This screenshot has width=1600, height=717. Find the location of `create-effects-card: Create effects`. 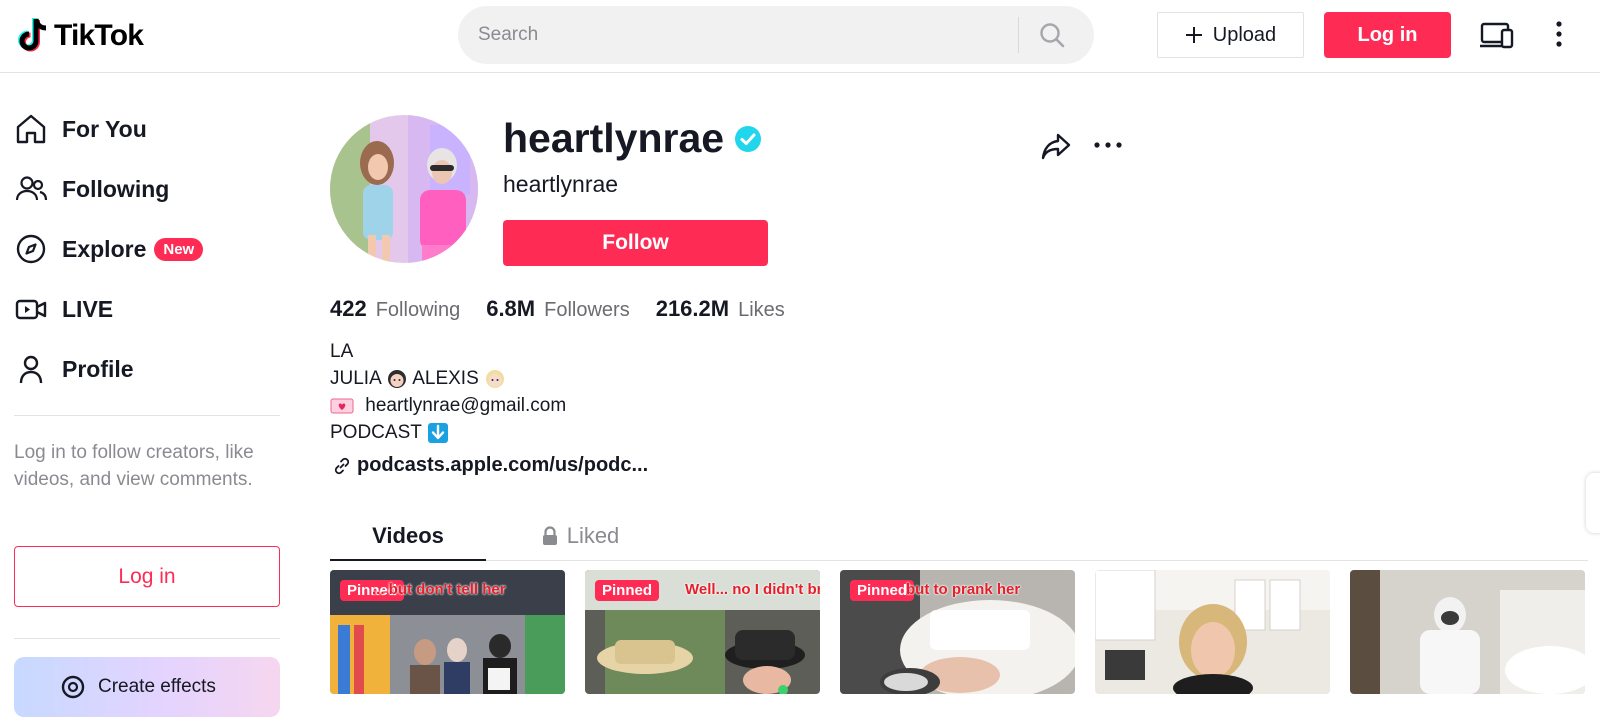

create-effects-card: Create effects is located at coordinates (147, 687).